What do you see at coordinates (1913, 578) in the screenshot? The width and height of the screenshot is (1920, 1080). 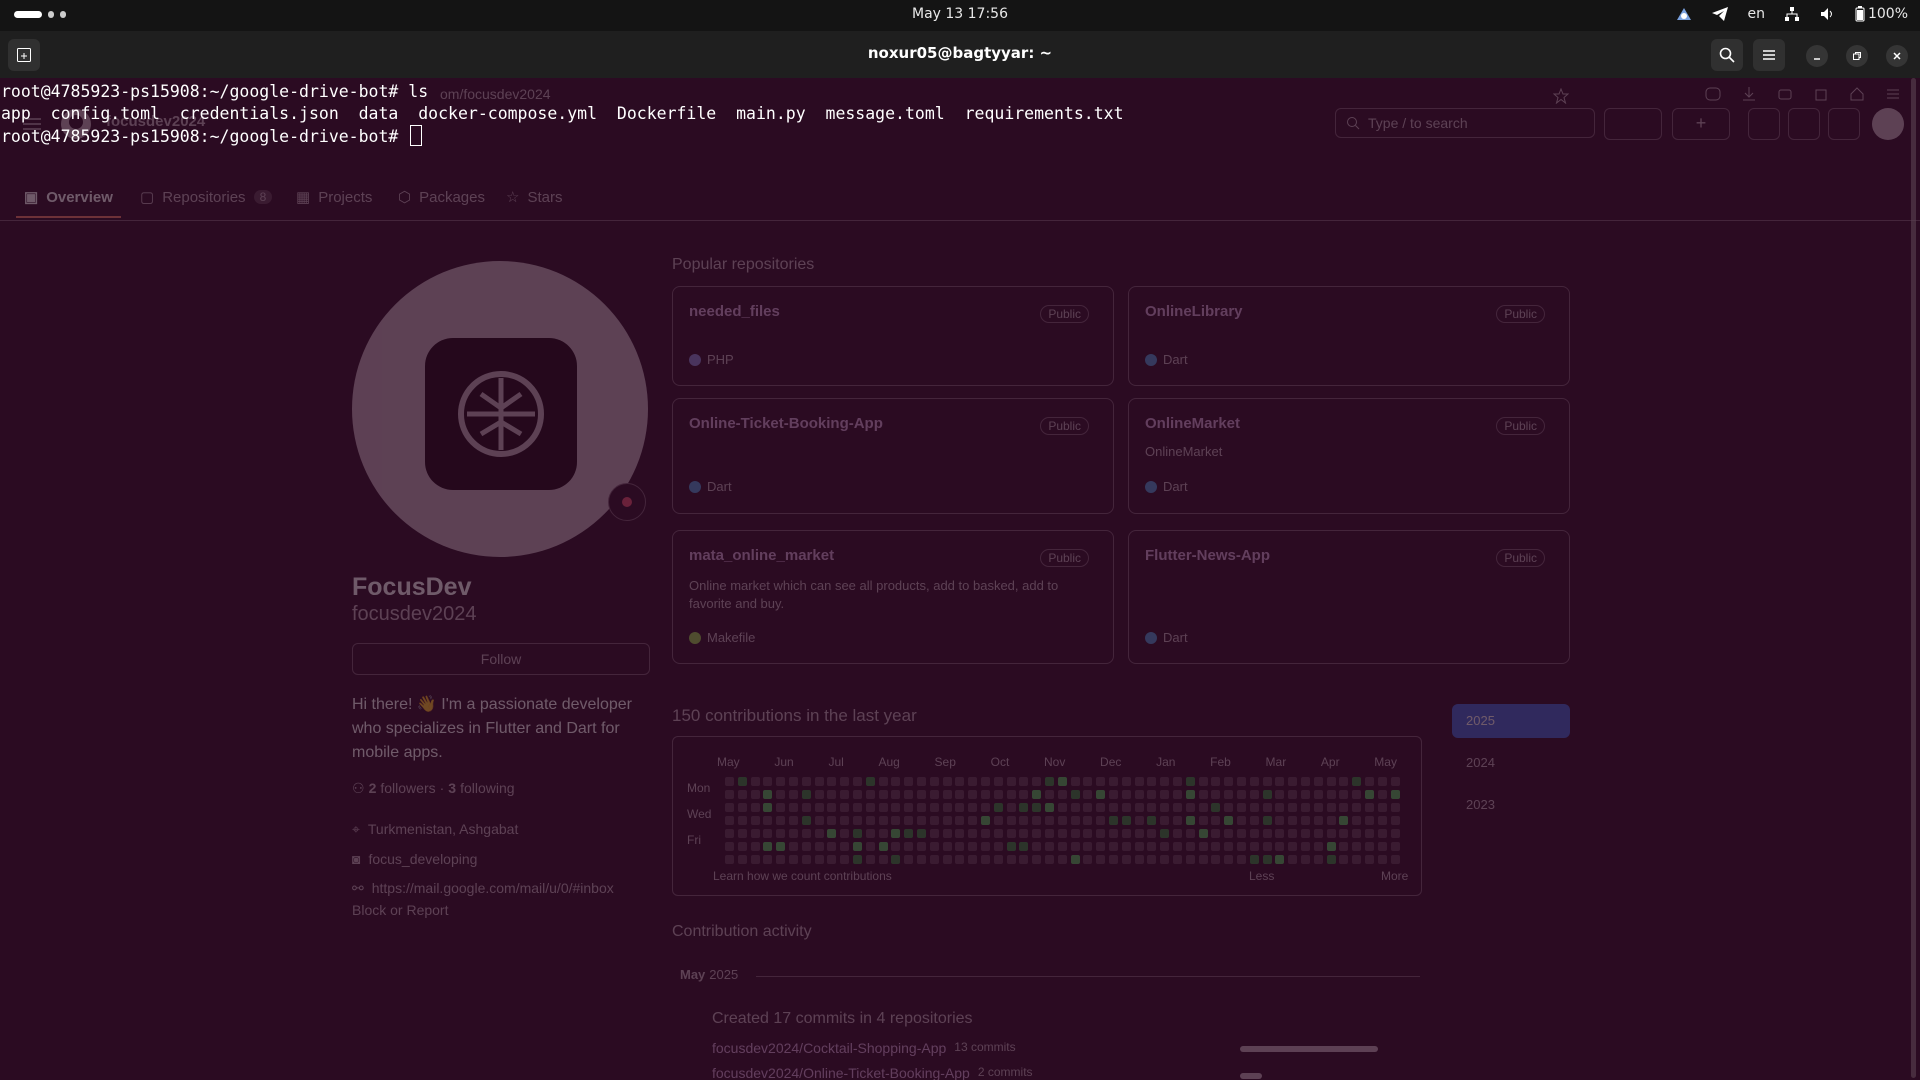 I see `terminal-scrollbar` at bounding box center [1913, 578].